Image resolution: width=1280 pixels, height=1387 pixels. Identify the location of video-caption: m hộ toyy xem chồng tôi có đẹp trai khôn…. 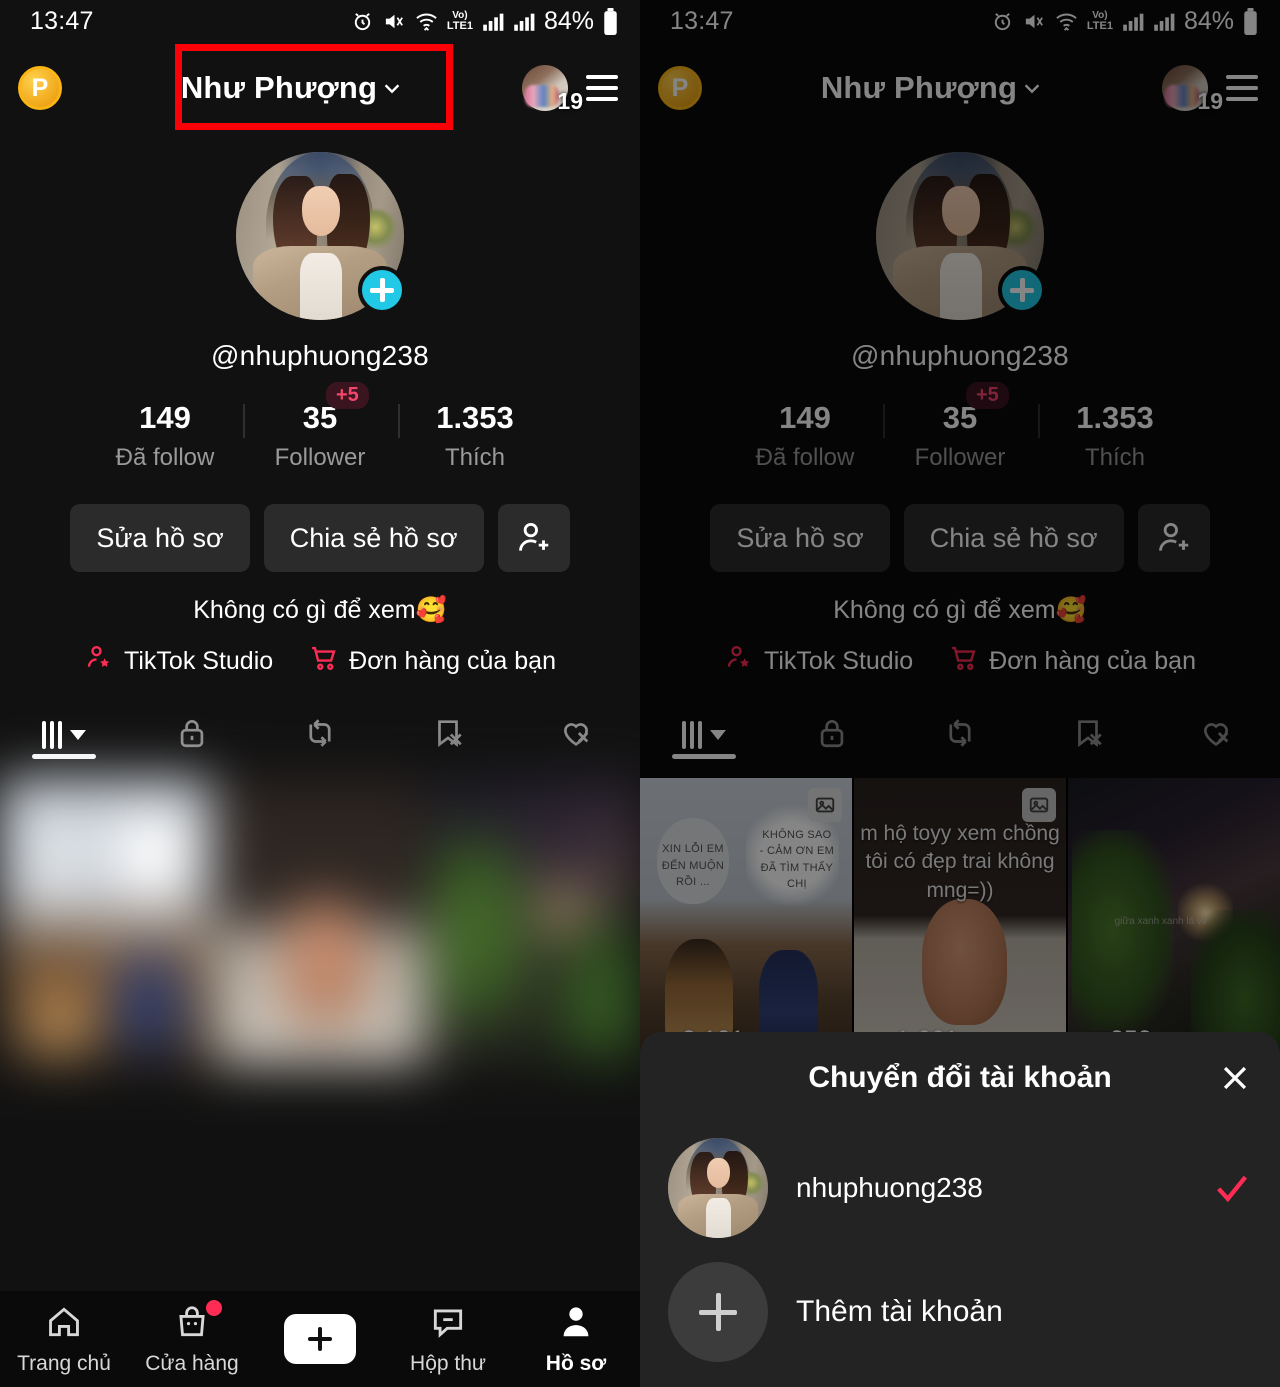
(960, 862).